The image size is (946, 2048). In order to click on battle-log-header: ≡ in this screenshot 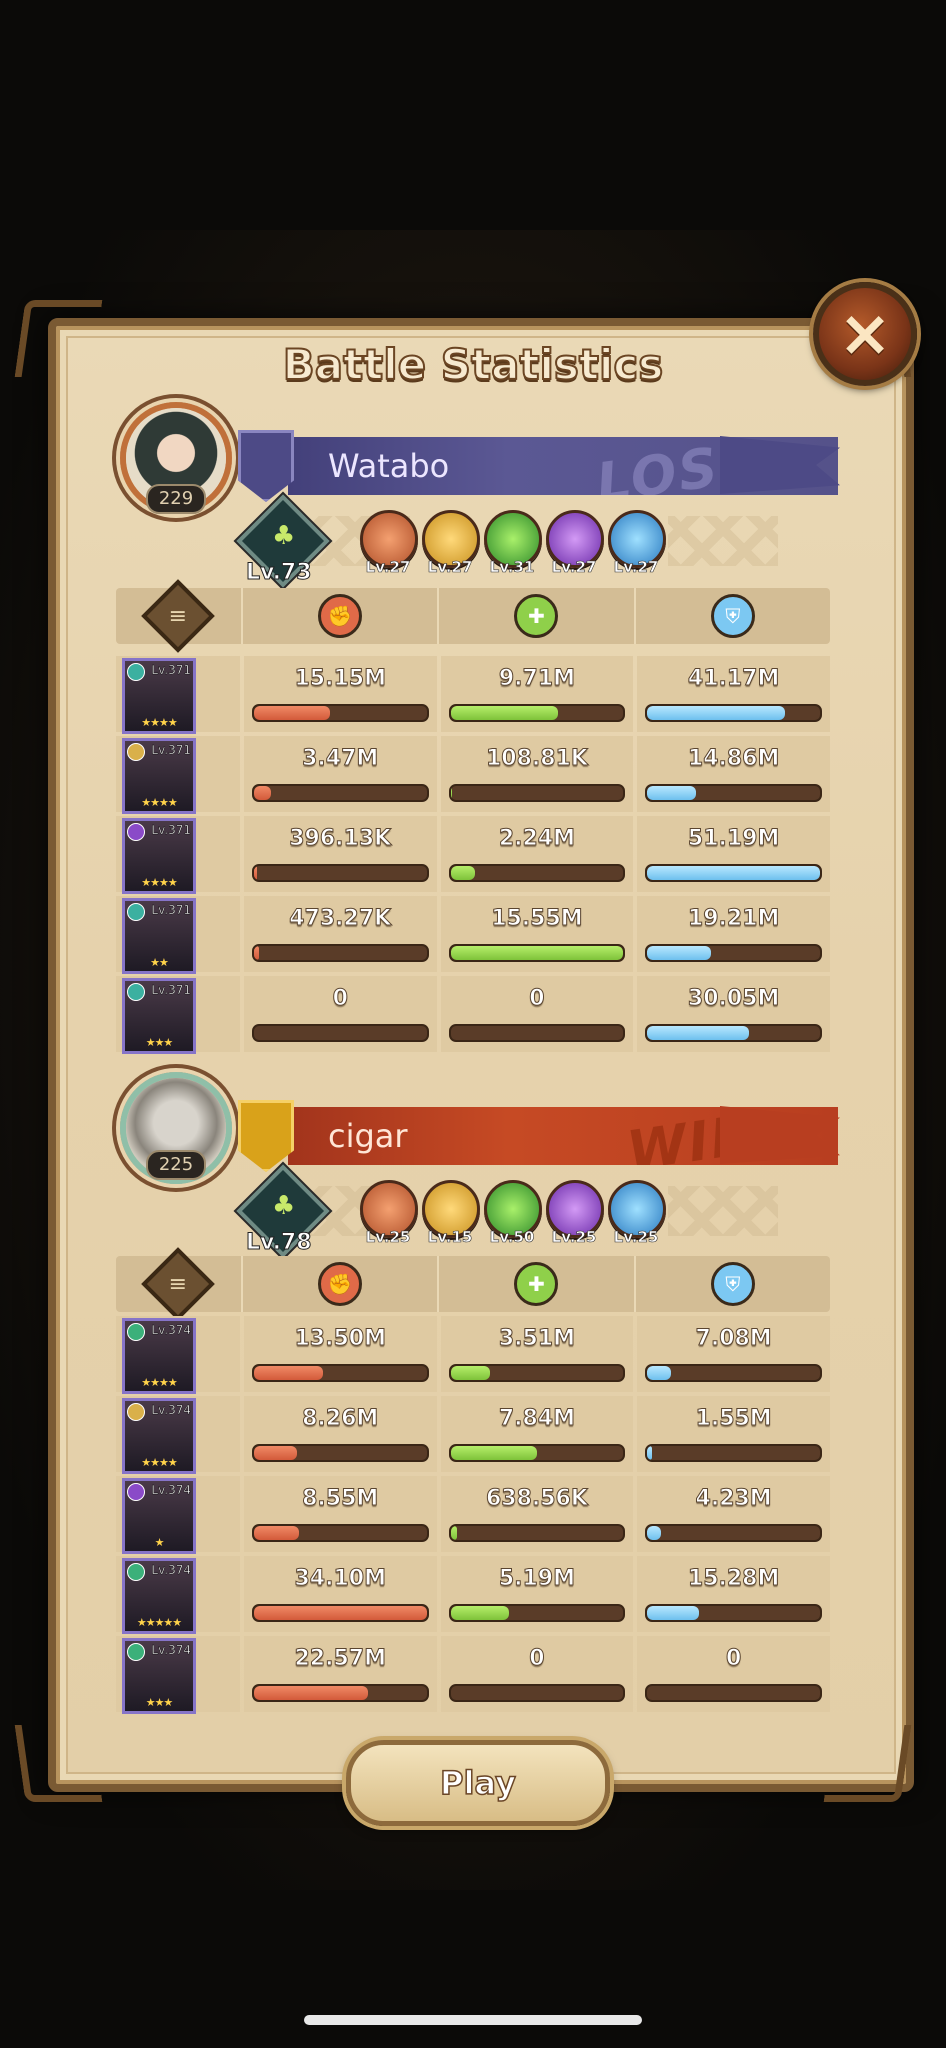, I will do `click(179, 616)`.